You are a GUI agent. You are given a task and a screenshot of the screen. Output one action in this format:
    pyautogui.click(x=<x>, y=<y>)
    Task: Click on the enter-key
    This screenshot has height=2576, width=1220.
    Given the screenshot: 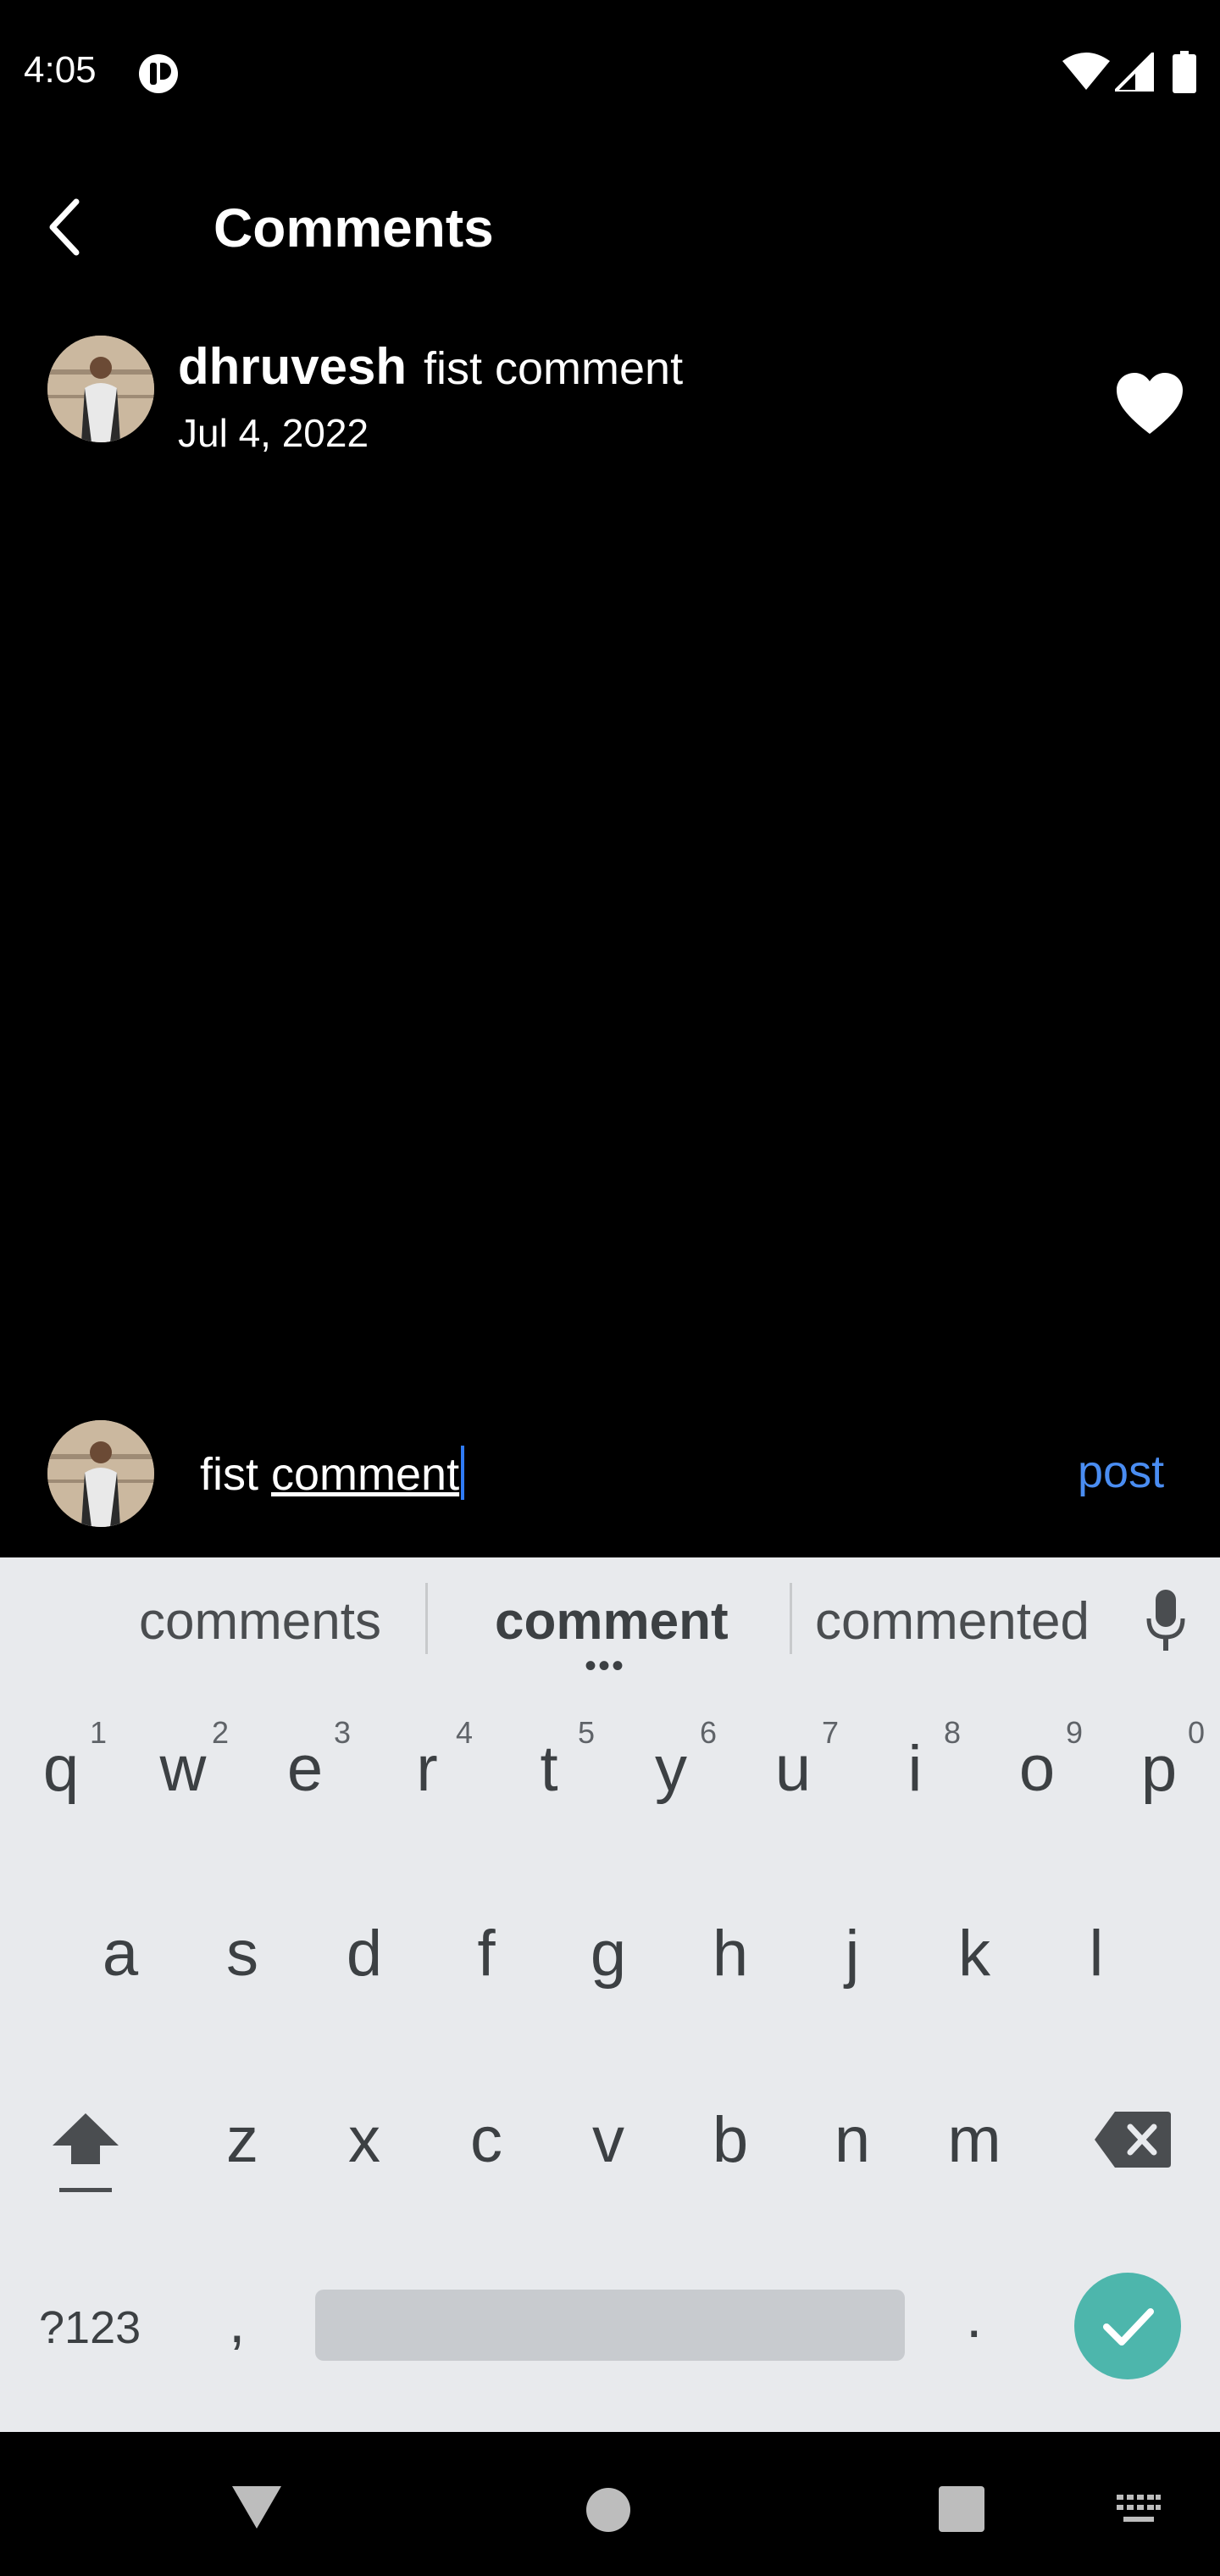 What is the action you would take?
    pyautogui.click(x=1127, y=2326)
    